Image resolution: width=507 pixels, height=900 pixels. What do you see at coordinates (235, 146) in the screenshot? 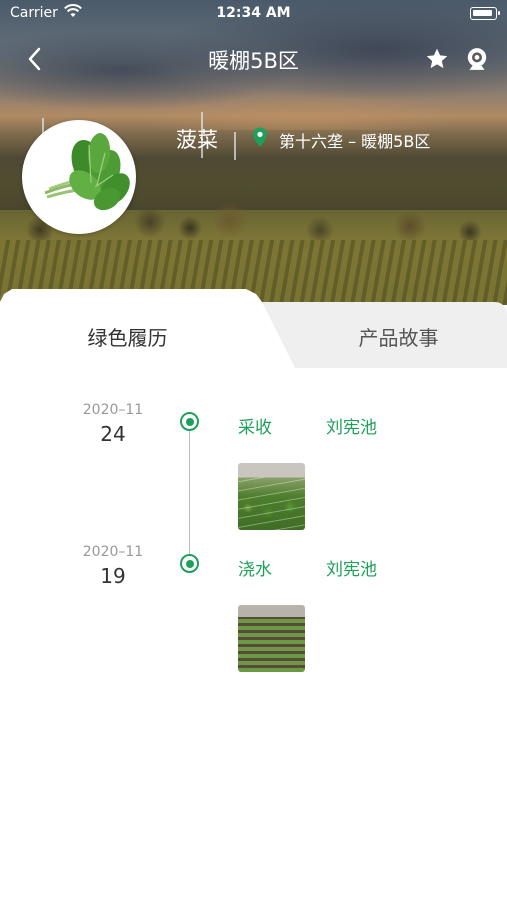
I see `wind-turbine` at bounding box center [235, 146].